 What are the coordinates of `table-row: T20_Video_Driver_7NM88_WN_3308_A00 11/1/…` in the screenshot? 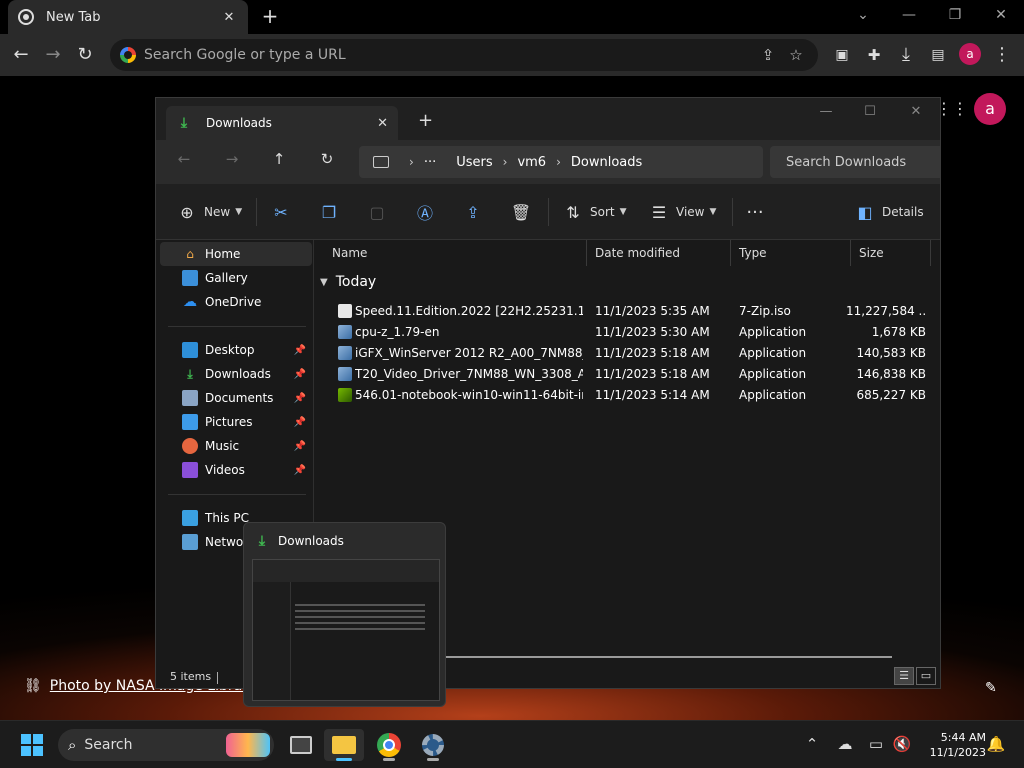 It's located at (626, 374).